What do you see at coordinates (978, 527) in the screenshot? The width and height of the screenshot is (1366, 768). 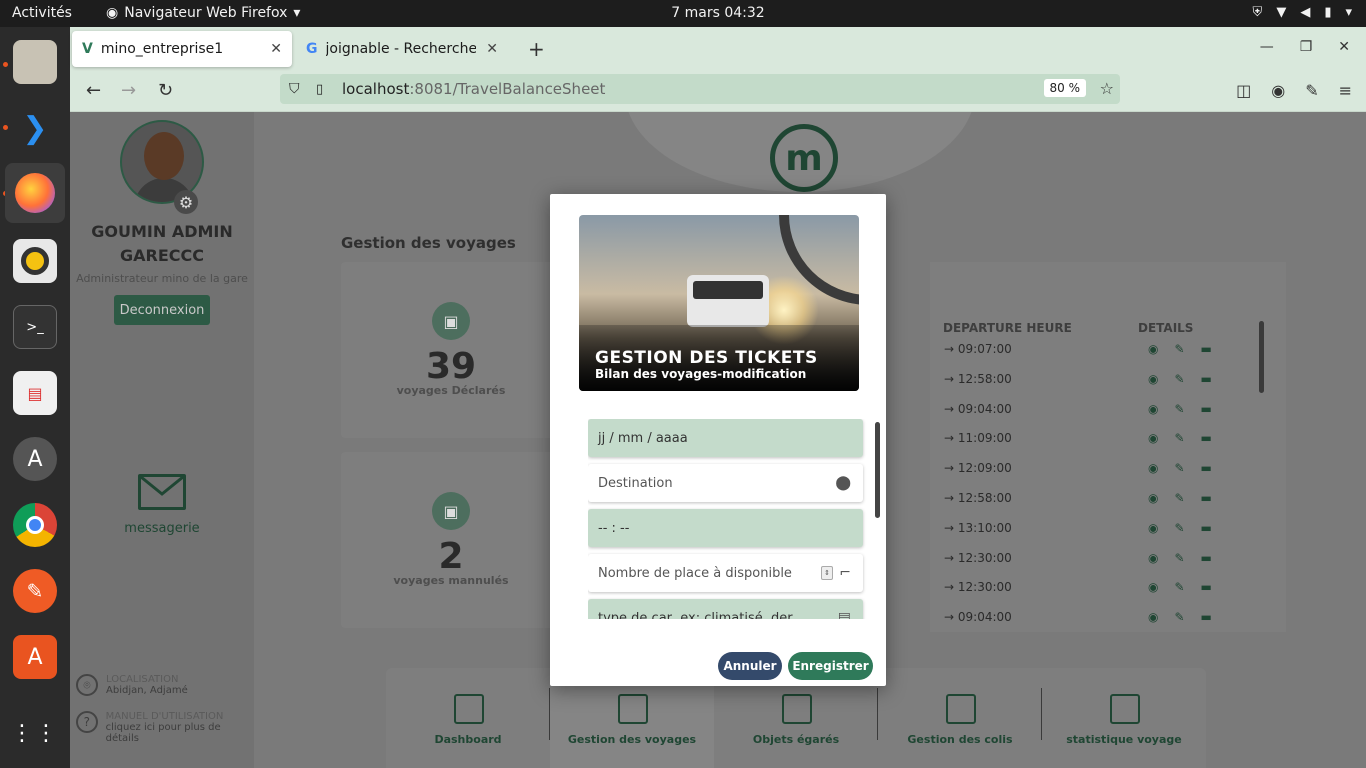 I see `departure-time: → 13:10:00` at bounding box center [978, 527].